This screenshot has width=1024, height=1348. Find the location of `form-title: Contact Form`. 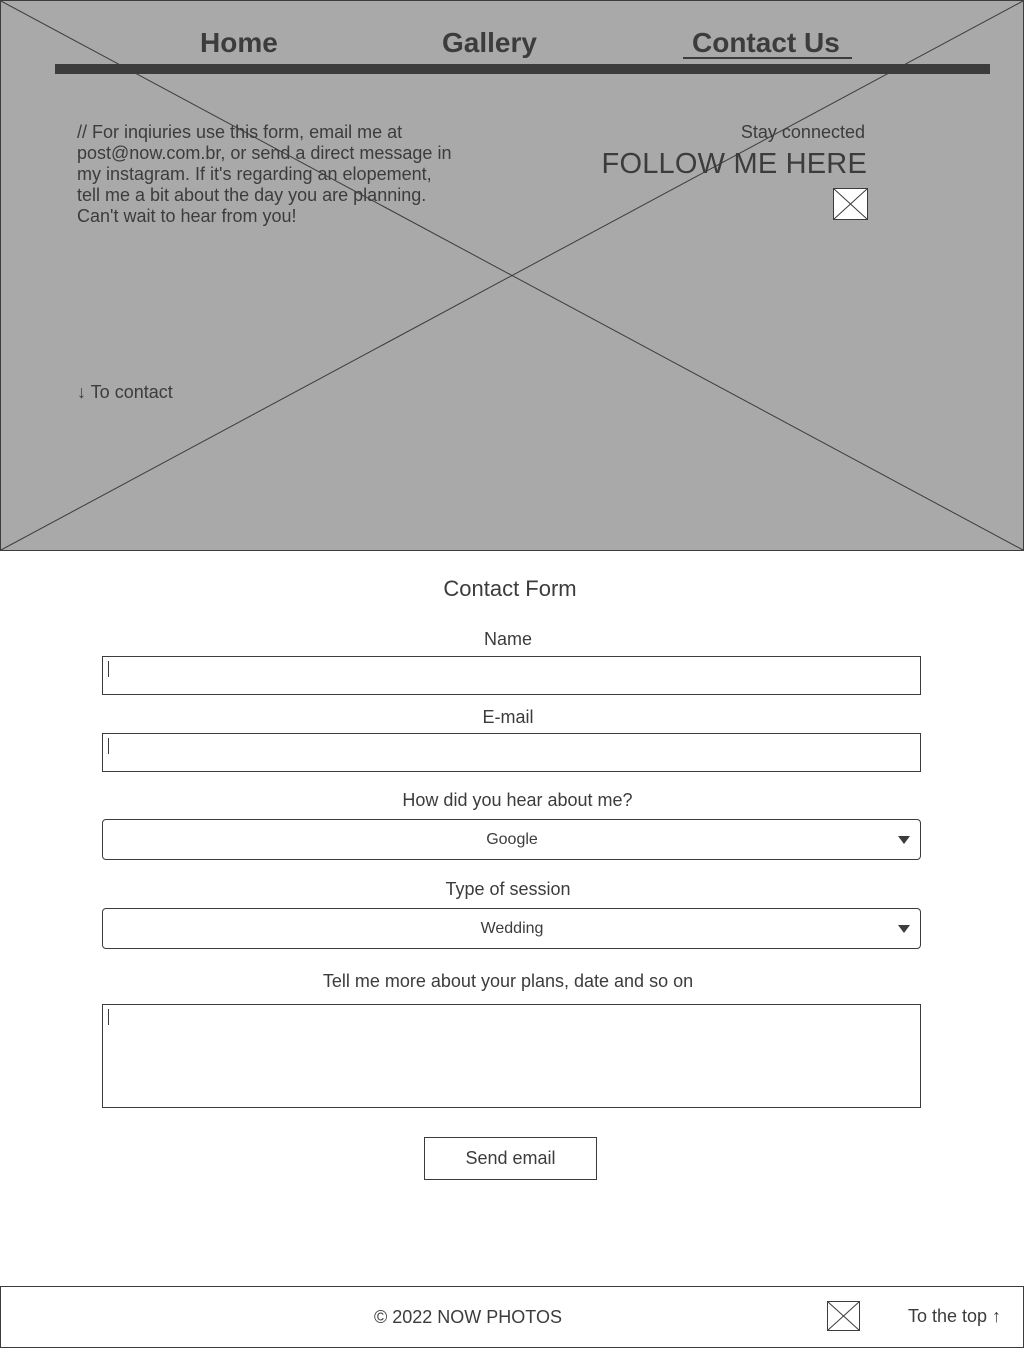

form-title: Contact Form is located at coordinates (510, 588).